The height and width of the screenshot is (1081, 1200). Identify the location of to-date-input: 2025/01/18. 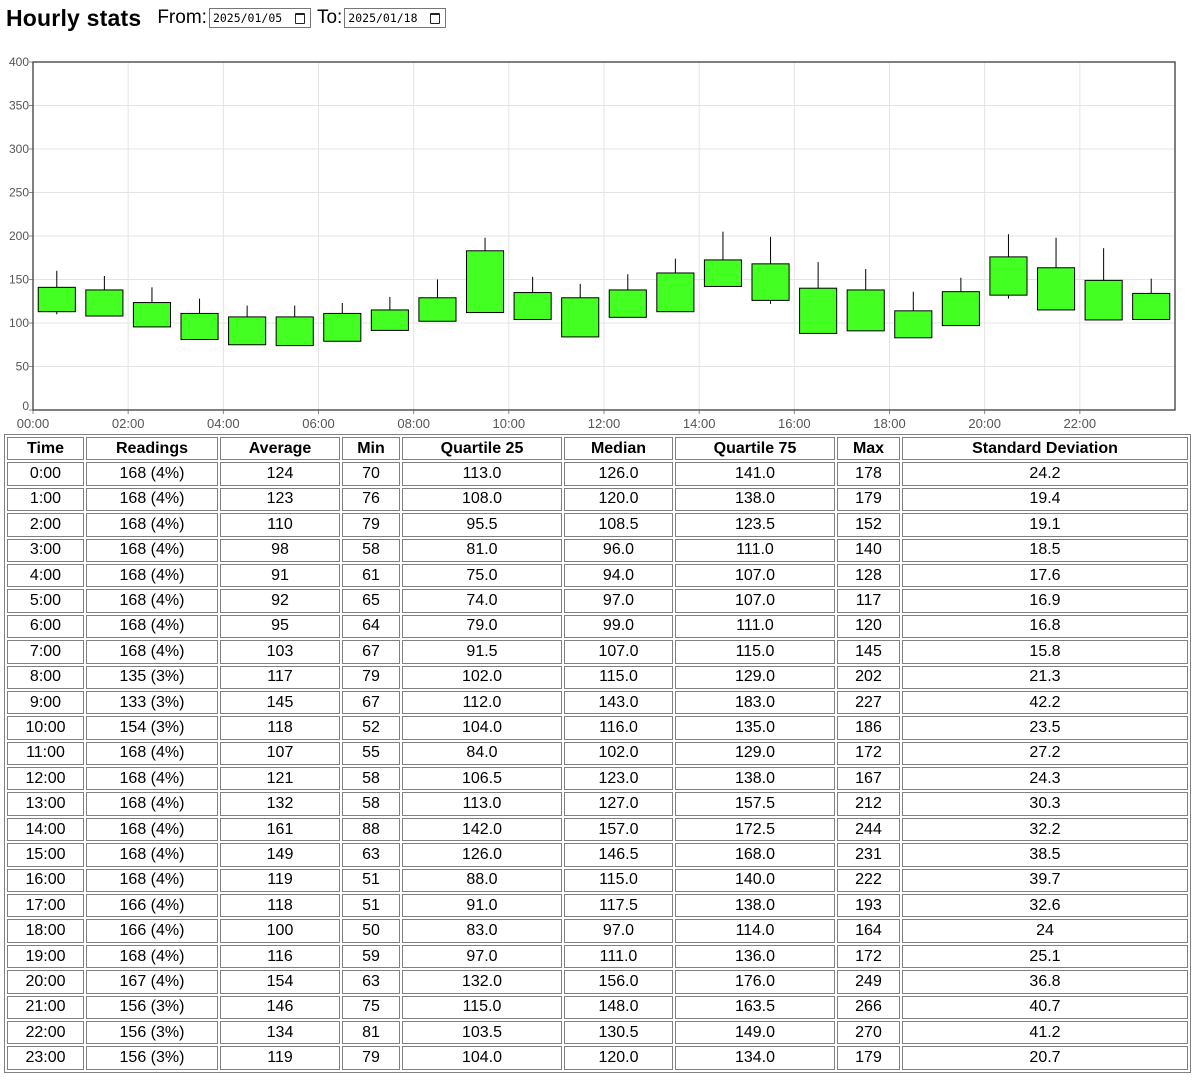
(395, 18).